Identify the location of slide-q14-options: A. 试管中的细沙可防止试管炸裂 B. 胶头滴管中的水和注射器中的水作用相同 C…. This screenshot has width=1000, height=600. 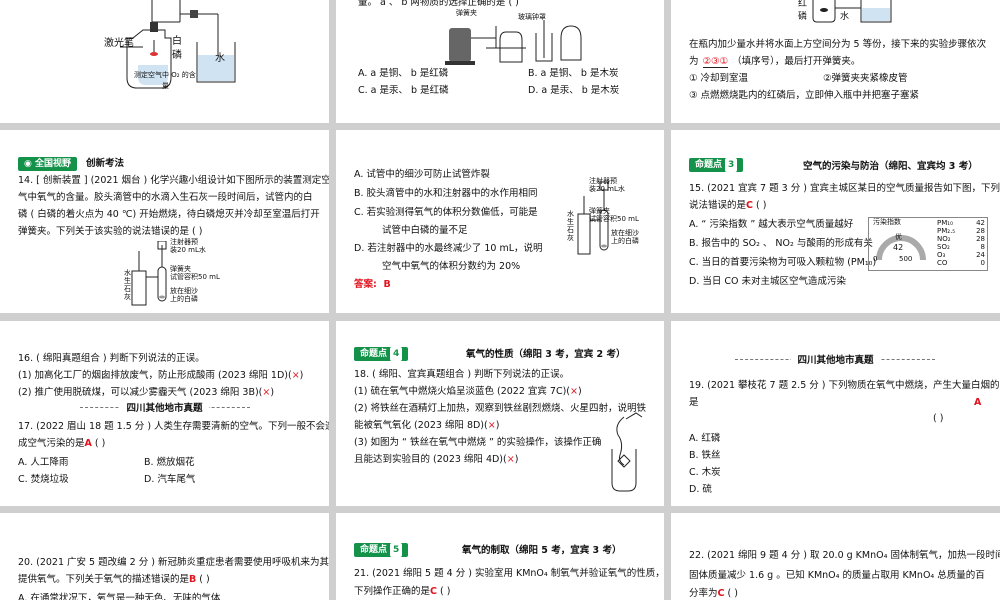
(500, 221).